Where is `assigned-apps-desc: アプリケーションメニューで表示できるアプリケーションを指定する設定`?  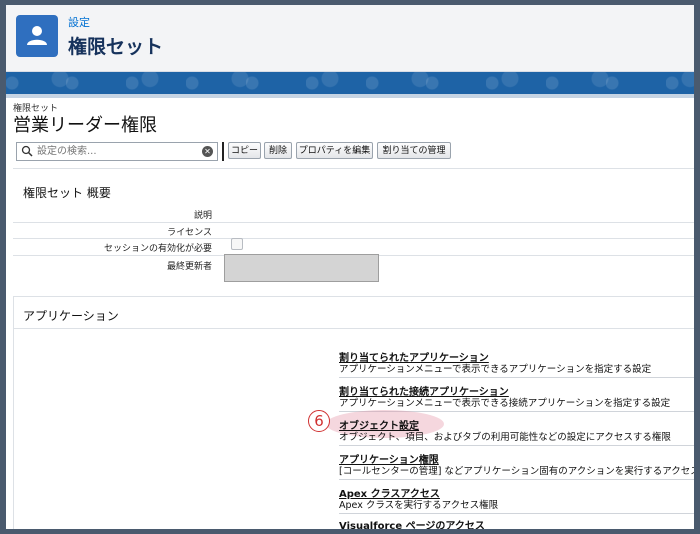
assigned-apps-desc: アプリケーションメニューで表示できるアプリケーションを指定する設定 is located at coordinates (495, 369).